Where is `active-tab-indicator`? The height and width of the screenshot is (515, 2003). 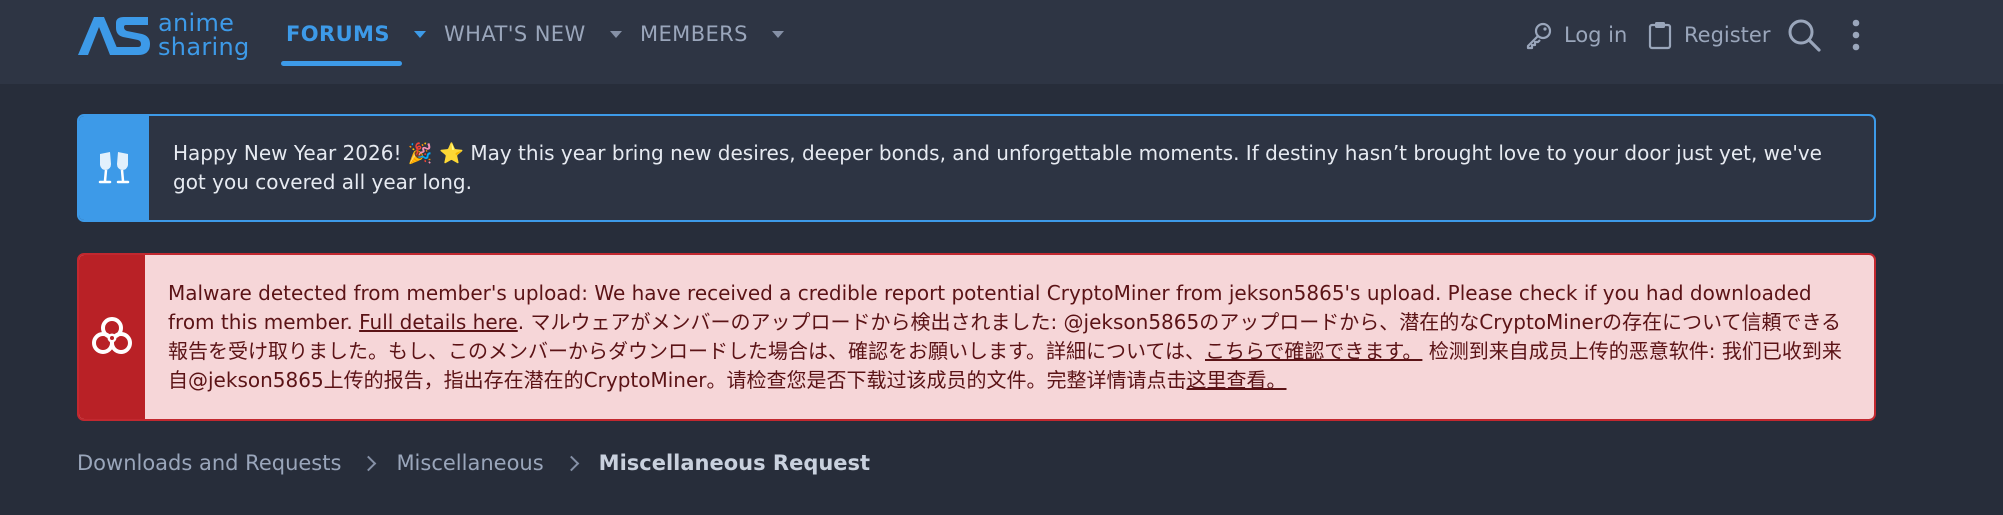
active-tab-indicator is located at coordinates (341, 63).